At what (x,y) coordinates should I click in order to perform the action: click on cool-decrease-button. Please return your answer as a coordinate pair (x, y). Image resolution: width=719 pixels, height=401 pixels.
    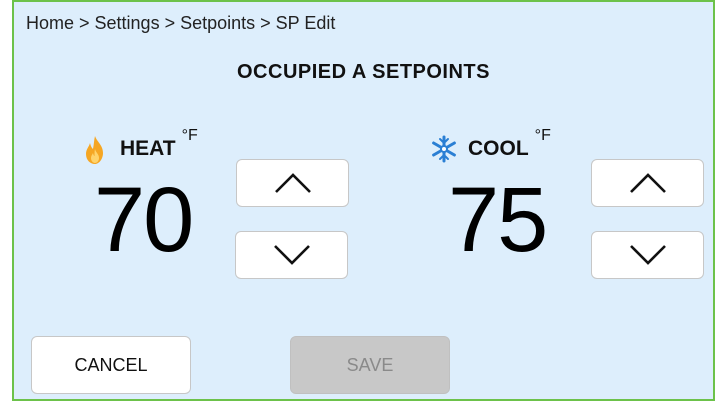
    Looking at the image, I should click on (647, 255).